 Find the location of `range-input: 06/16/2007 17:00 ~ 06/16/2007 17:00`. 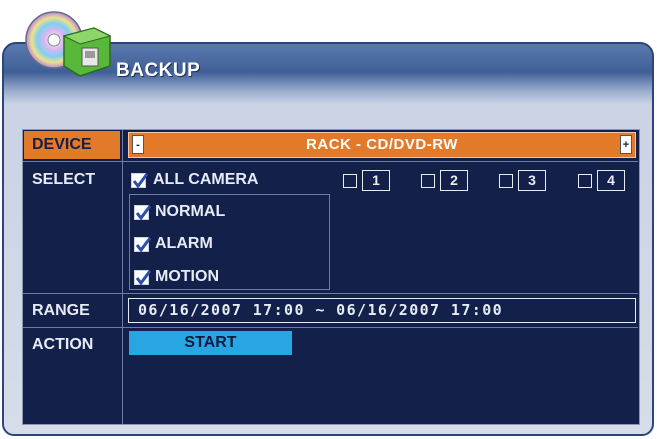

range-input: 06/16/2007 17:00 ~ 06/16/2007 17:00 is located at coordinates (382, 310).